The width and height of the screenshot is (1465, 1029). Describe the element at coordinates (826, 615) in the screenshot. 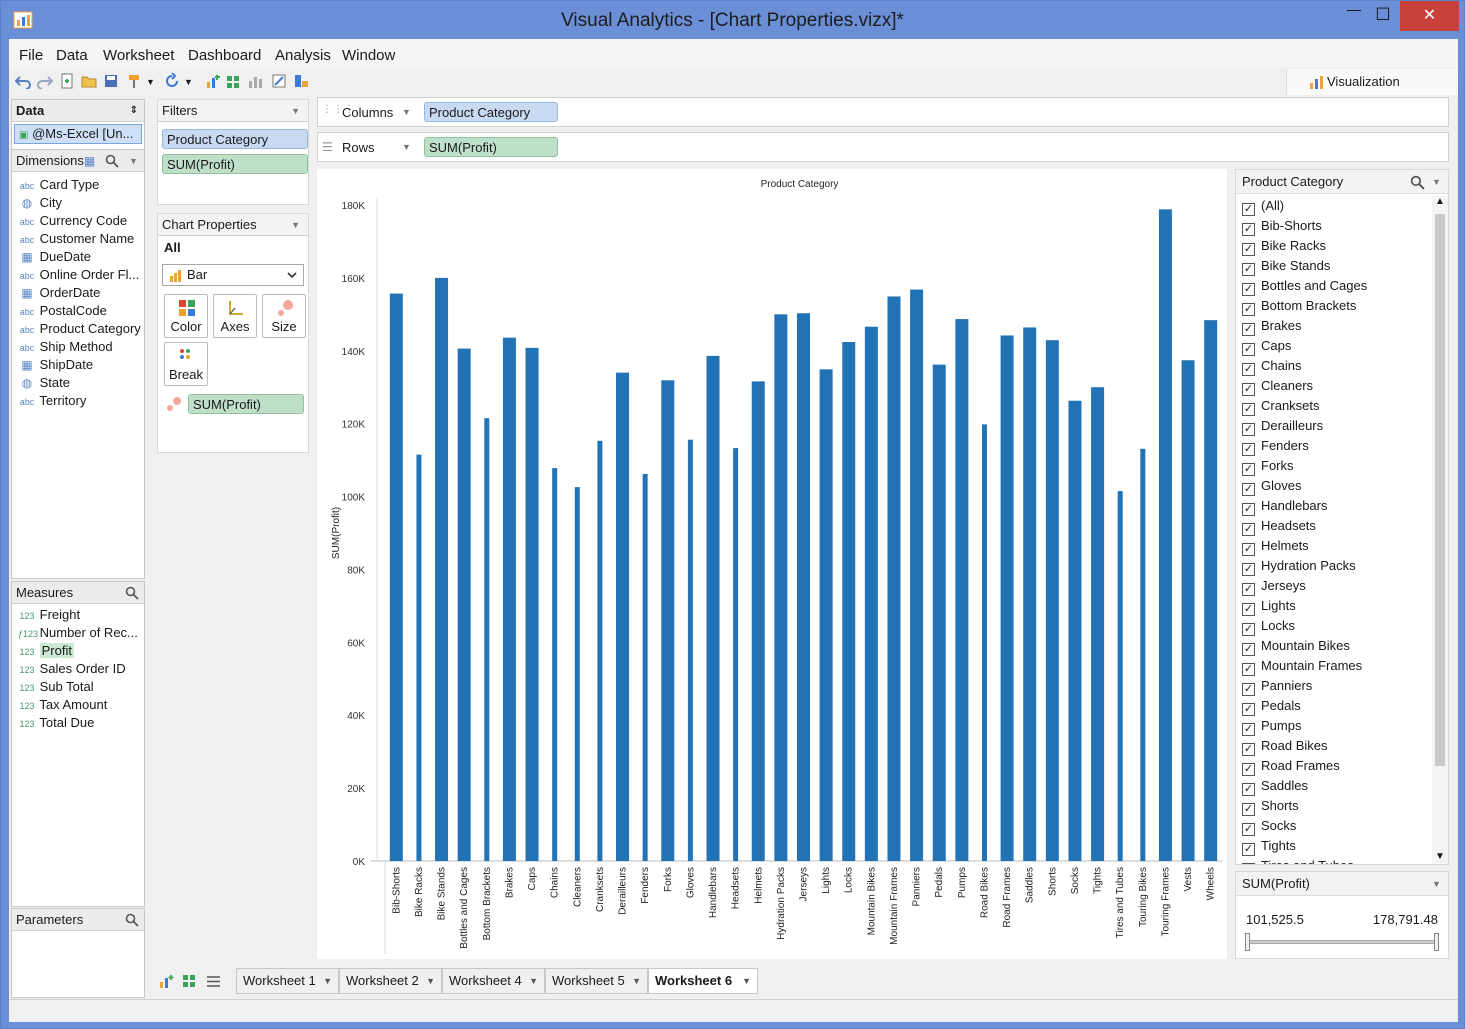

I see `bar-lights` at that location.